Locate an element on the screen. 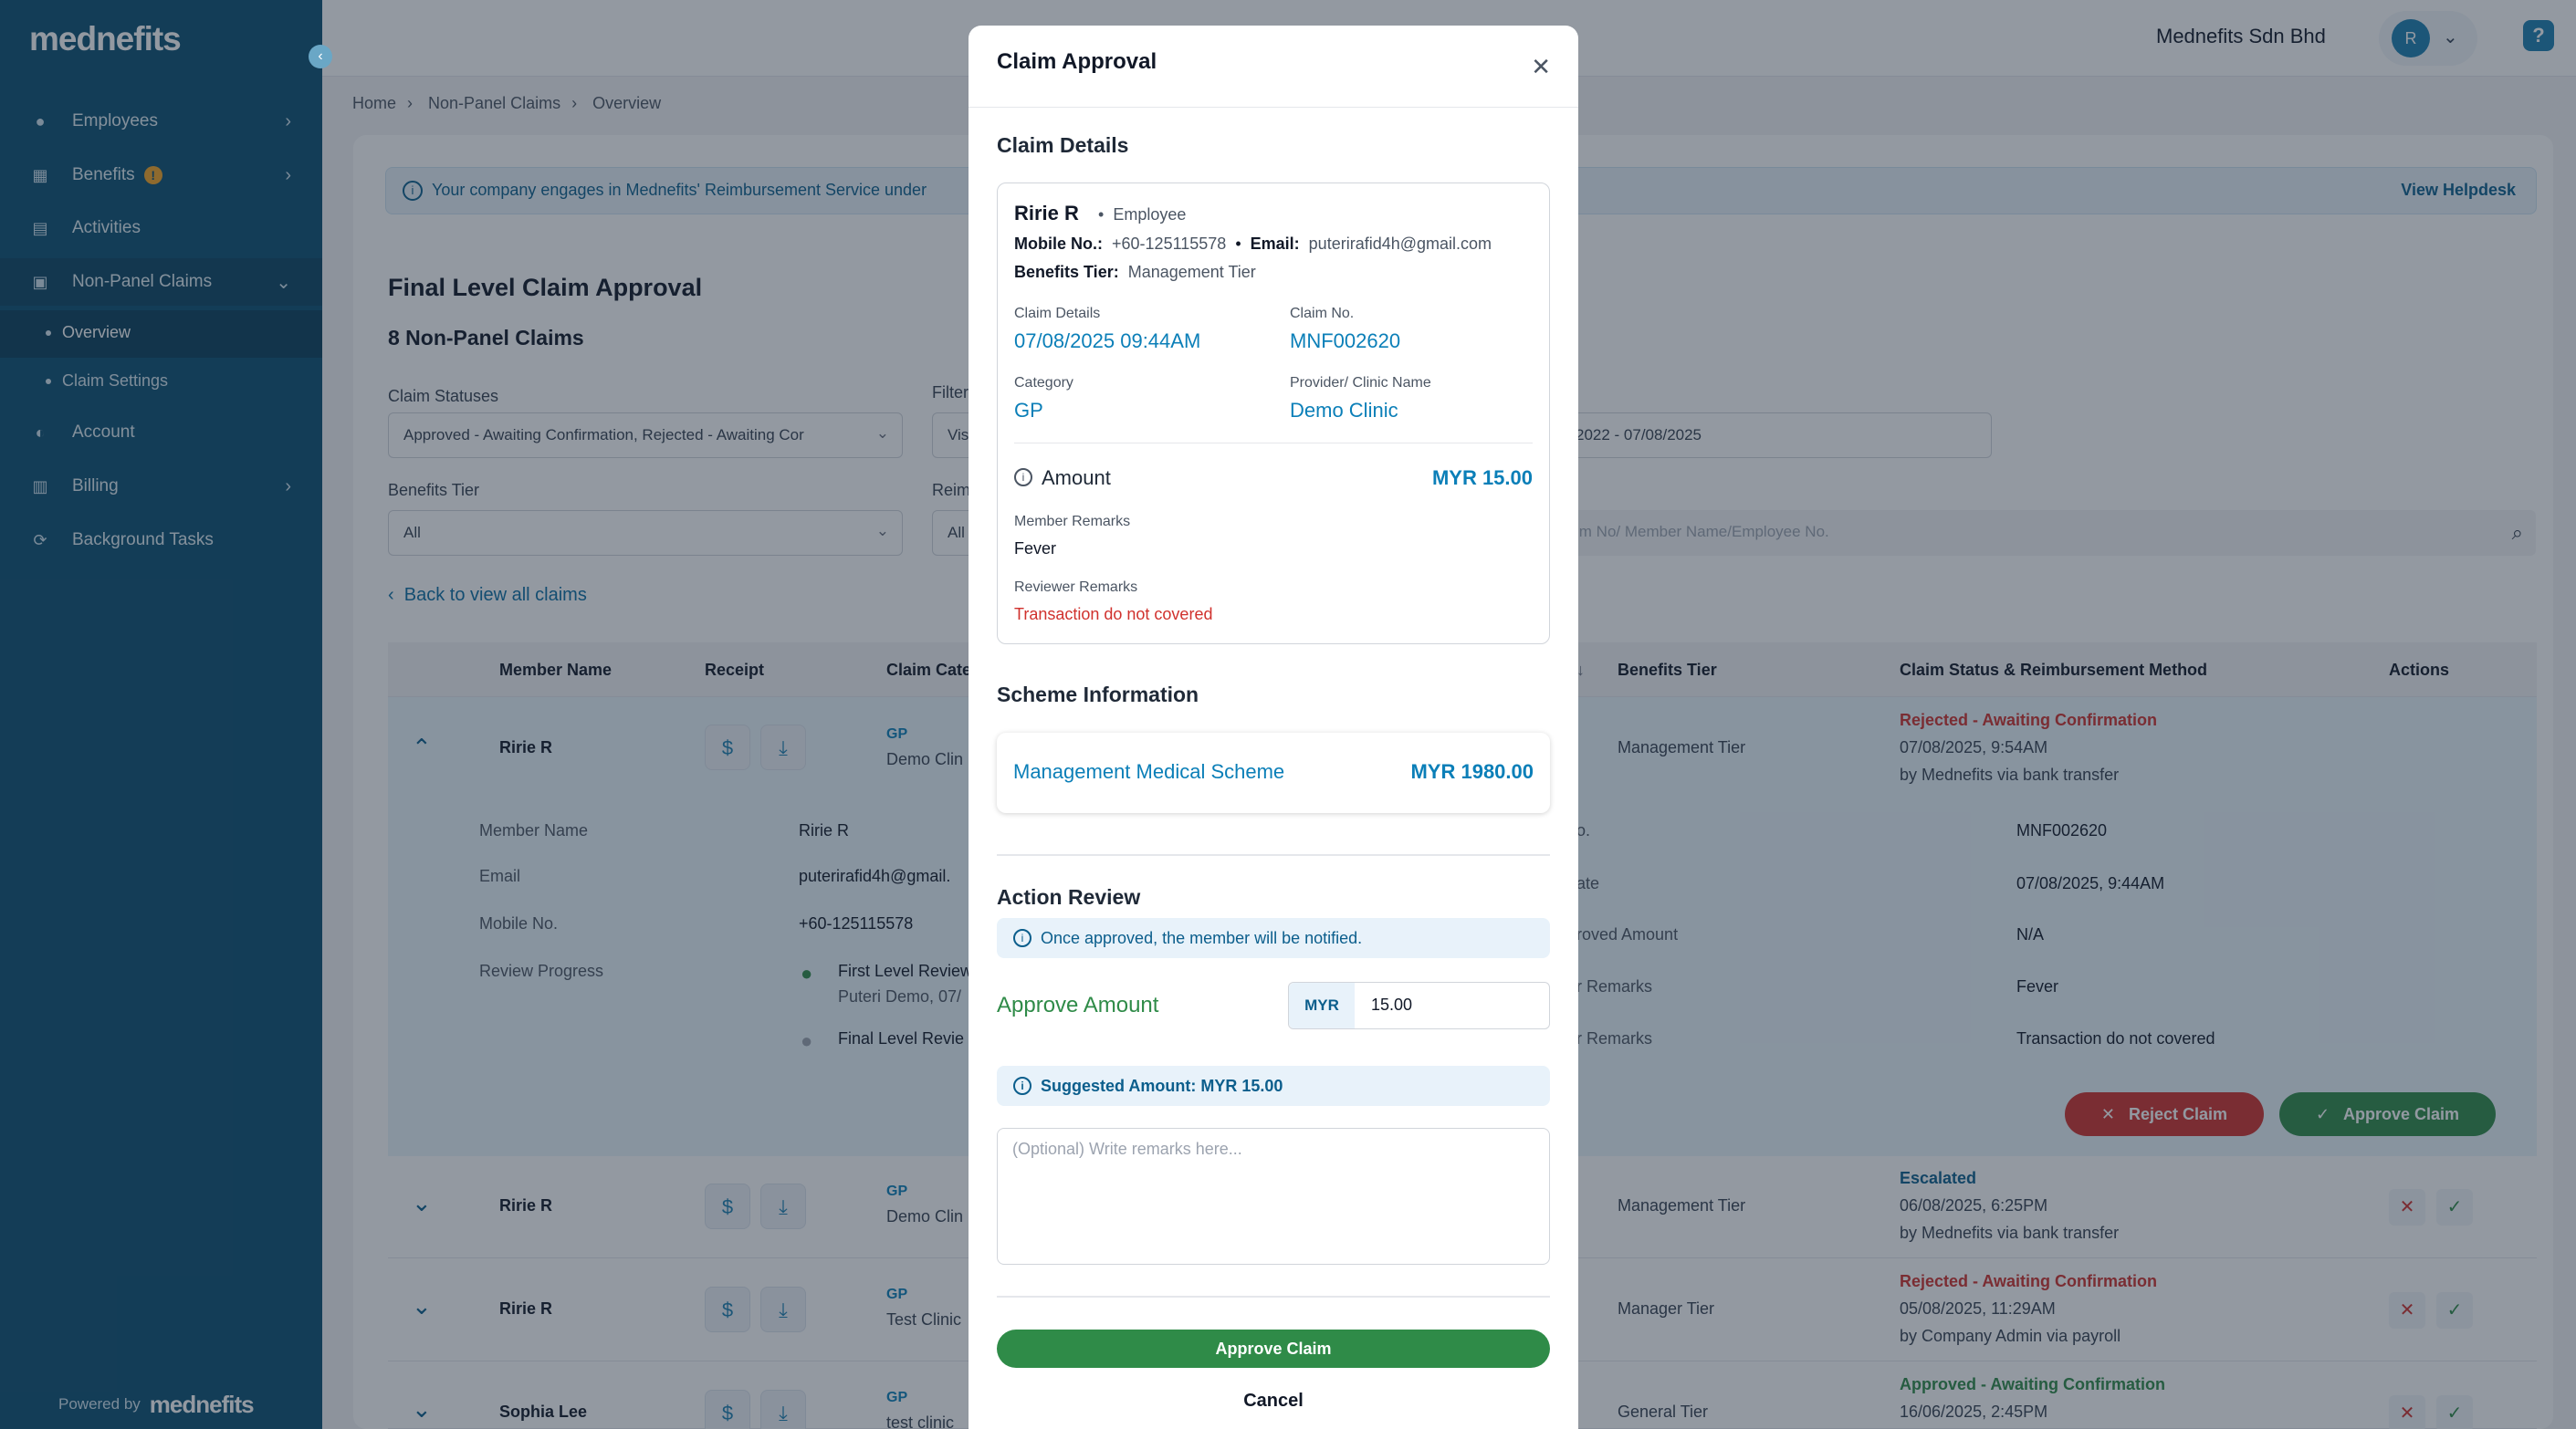  claim-no: MNF002620 is located at coordinates (1346, 341).